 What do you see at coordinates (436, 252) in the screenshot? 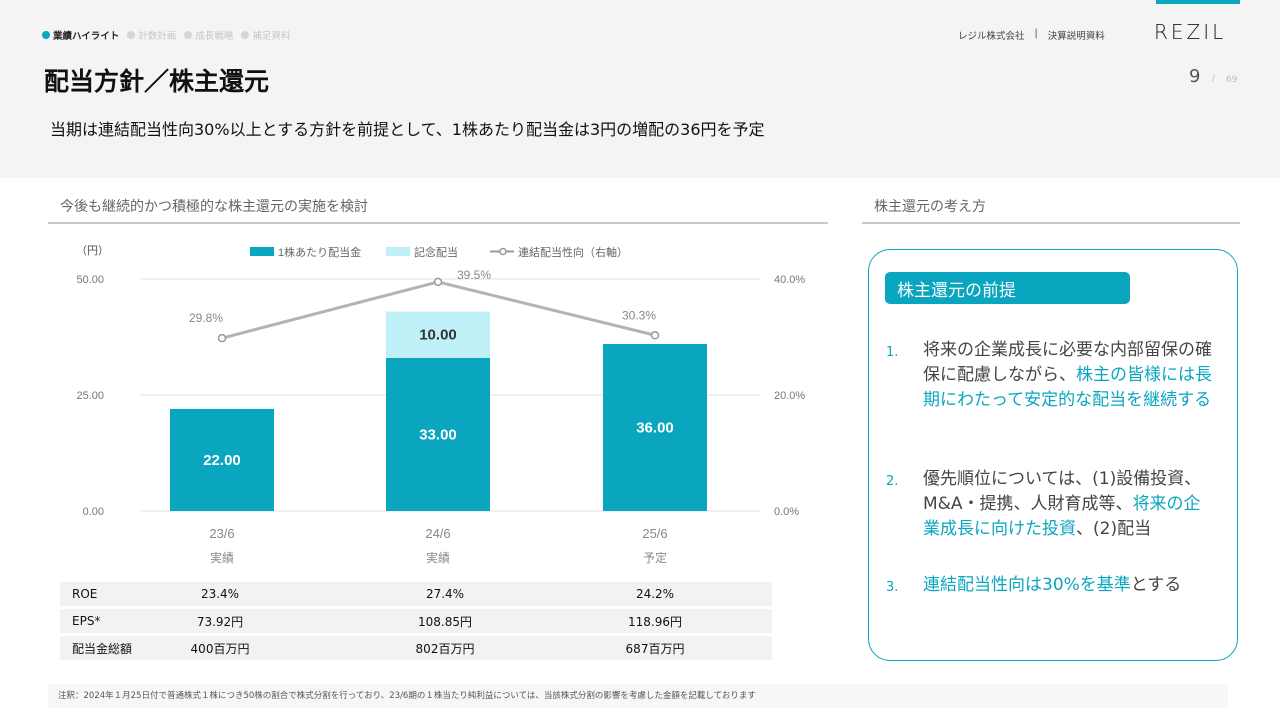
I see `legend-label: 記念配当` at bounding box center [436, 252].